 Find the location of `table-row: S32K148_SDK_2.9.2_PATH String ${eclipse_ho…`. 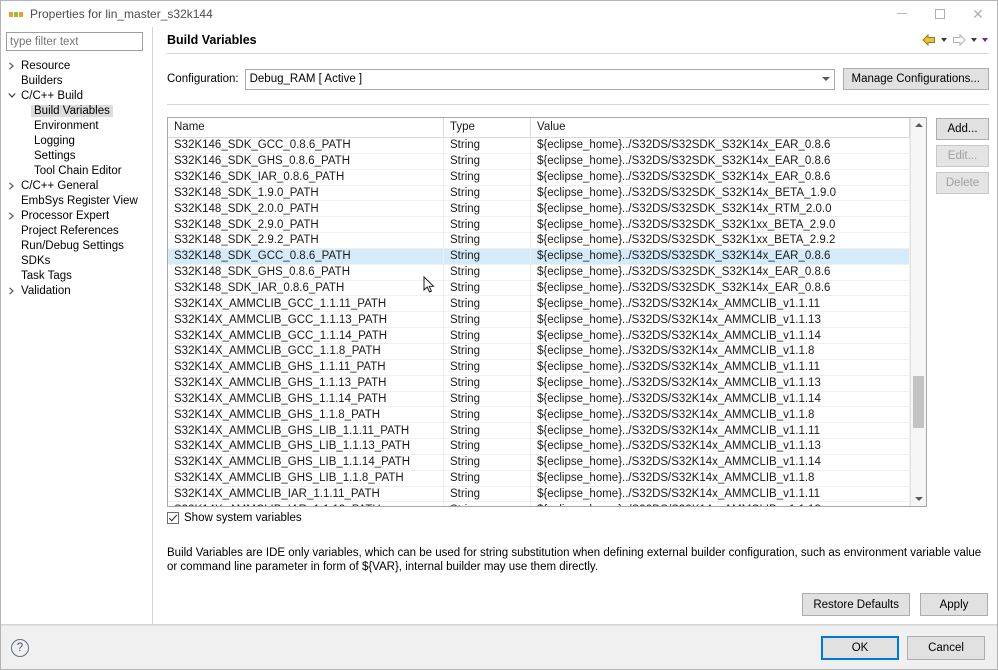

table-row: S32K148_SDK_2.9.2_PATH String ${eclipse_ho… is located at coordinates (539, 241).